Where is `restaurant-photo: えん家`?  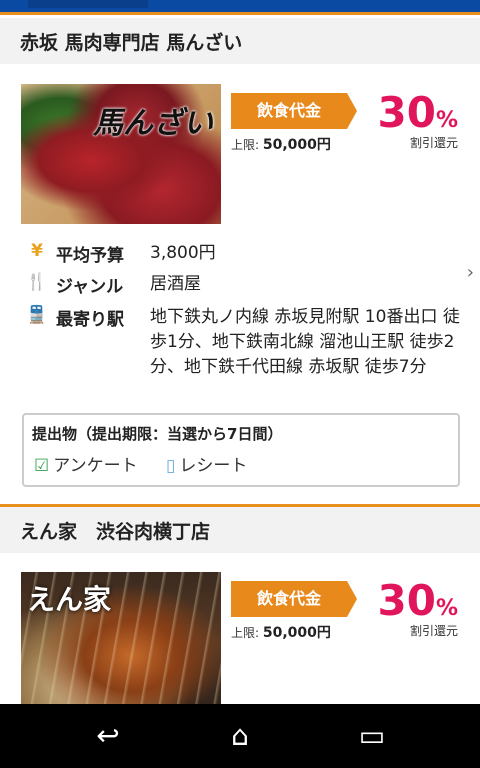
restaurant-photo: えん家 is located at coordinates (121, 642).